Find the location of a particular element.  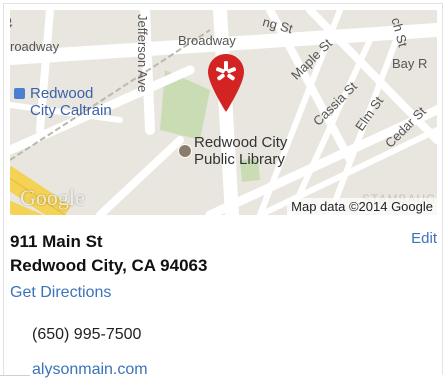

poi-caltrain-label: Redwood City Caltrain is located at coordinates (71, 102).